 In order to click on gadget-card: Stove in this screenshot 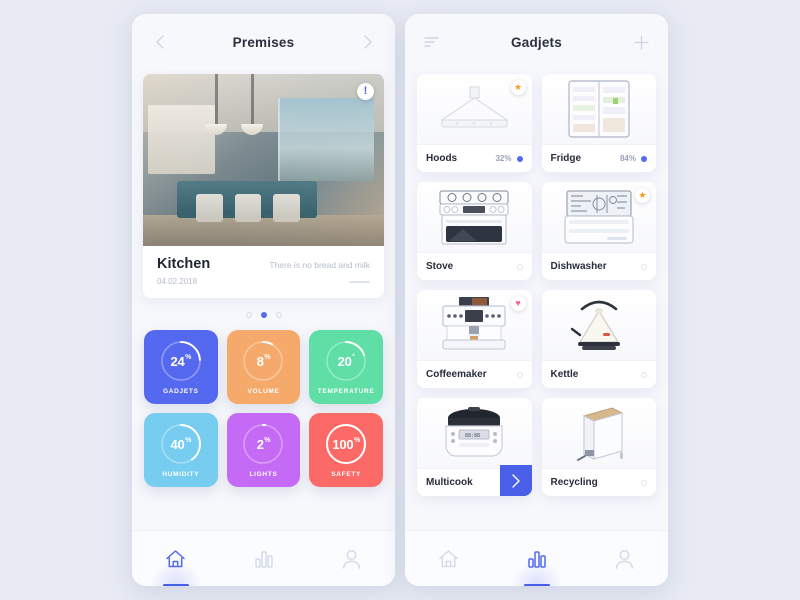, I will do `click(474, 231)`.